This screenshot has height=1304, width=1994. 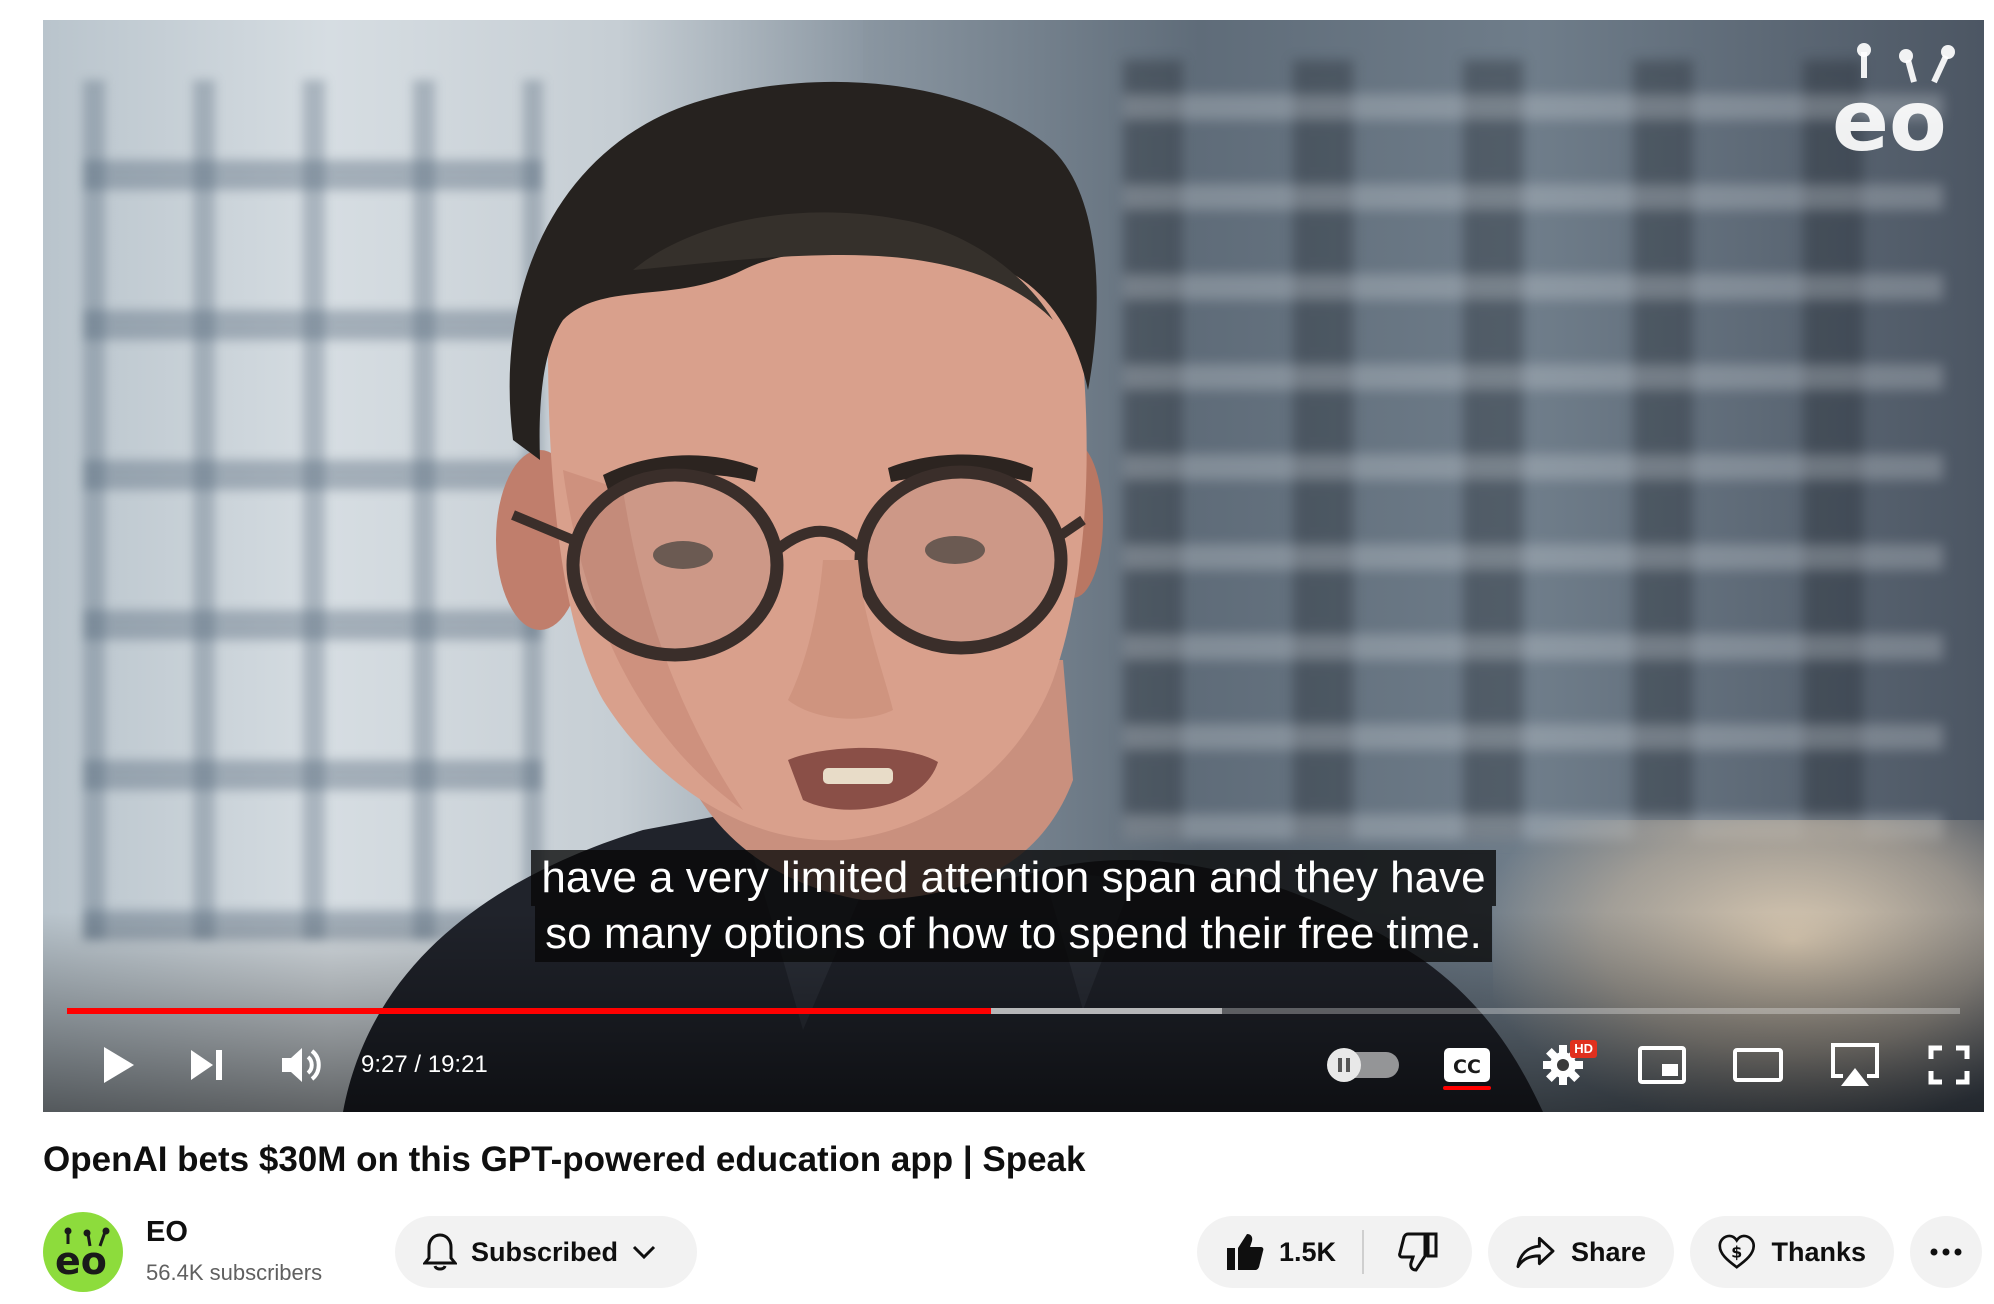 I want to click on like-button: 1.5K, so click(x=1279, y=1252).